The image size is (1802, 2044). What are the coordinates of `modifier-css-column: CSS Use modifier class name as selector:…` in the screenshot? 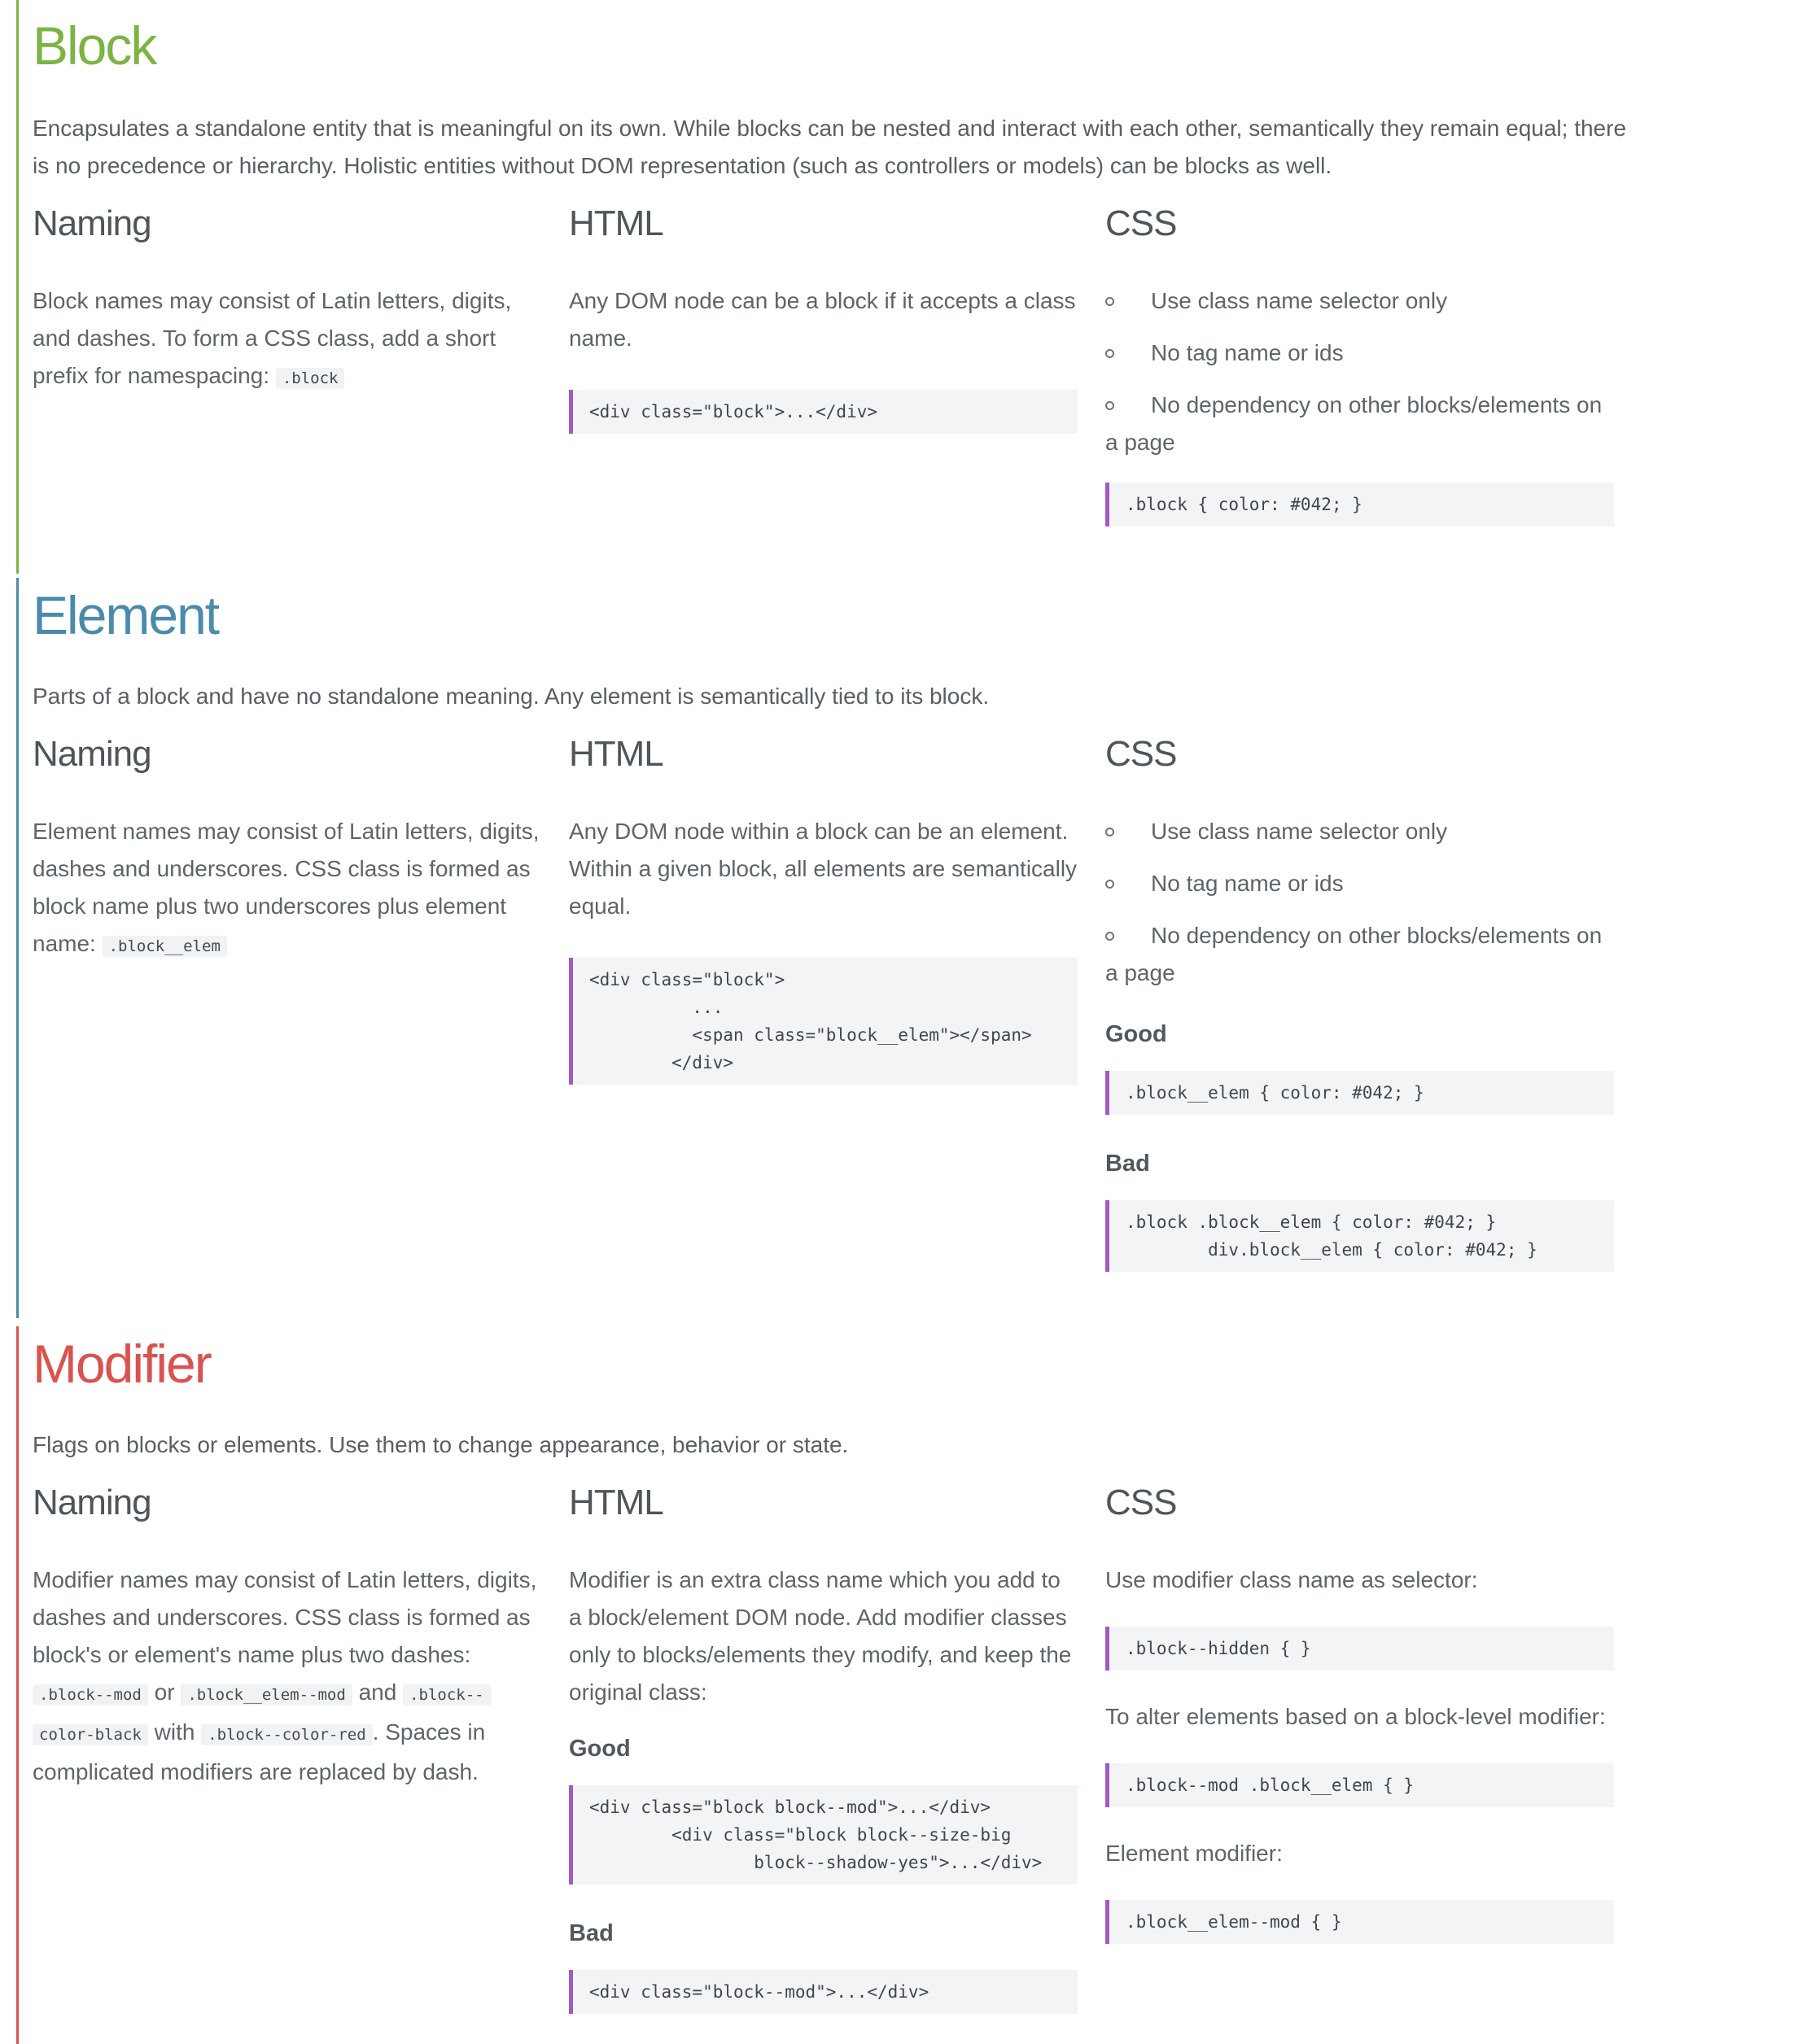 It's located at (1359, 1711).